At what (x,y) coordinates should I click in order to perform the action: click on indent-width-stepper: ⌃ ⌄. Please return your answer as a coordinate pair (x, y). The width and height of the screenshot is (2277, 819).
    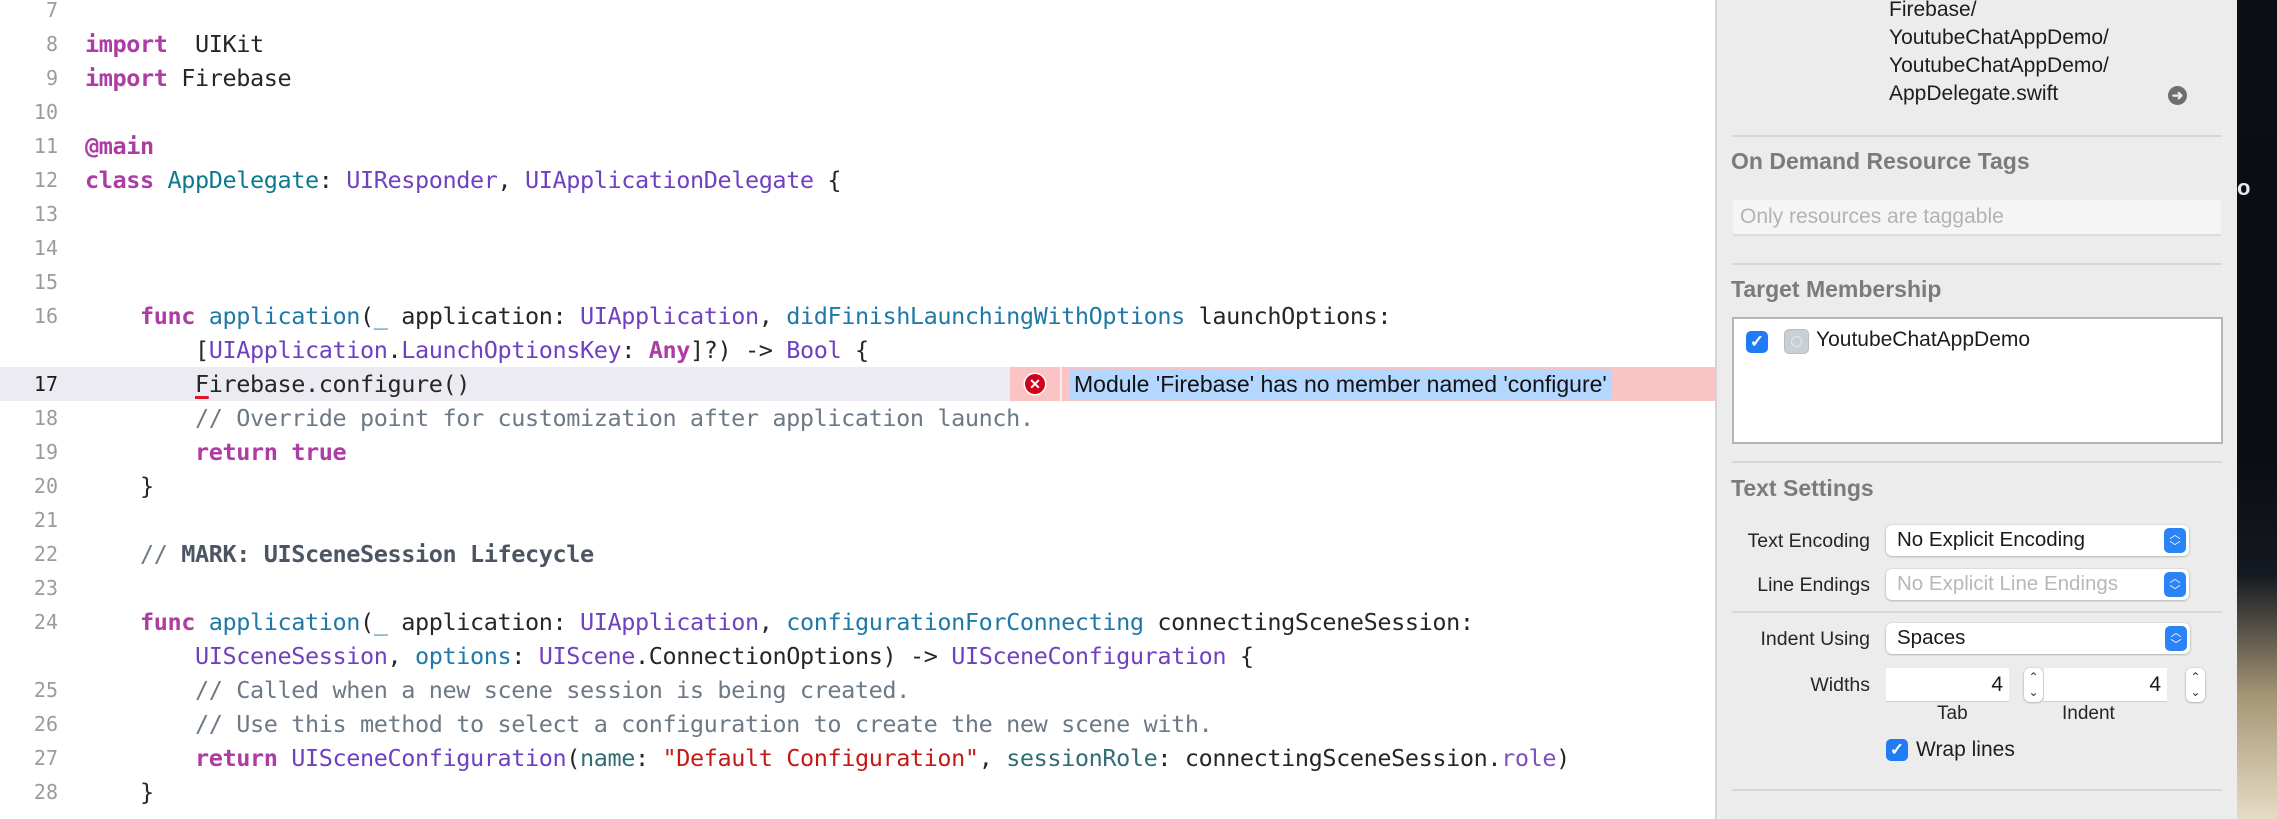
    Looking at the image, I should click on (2195, 685).